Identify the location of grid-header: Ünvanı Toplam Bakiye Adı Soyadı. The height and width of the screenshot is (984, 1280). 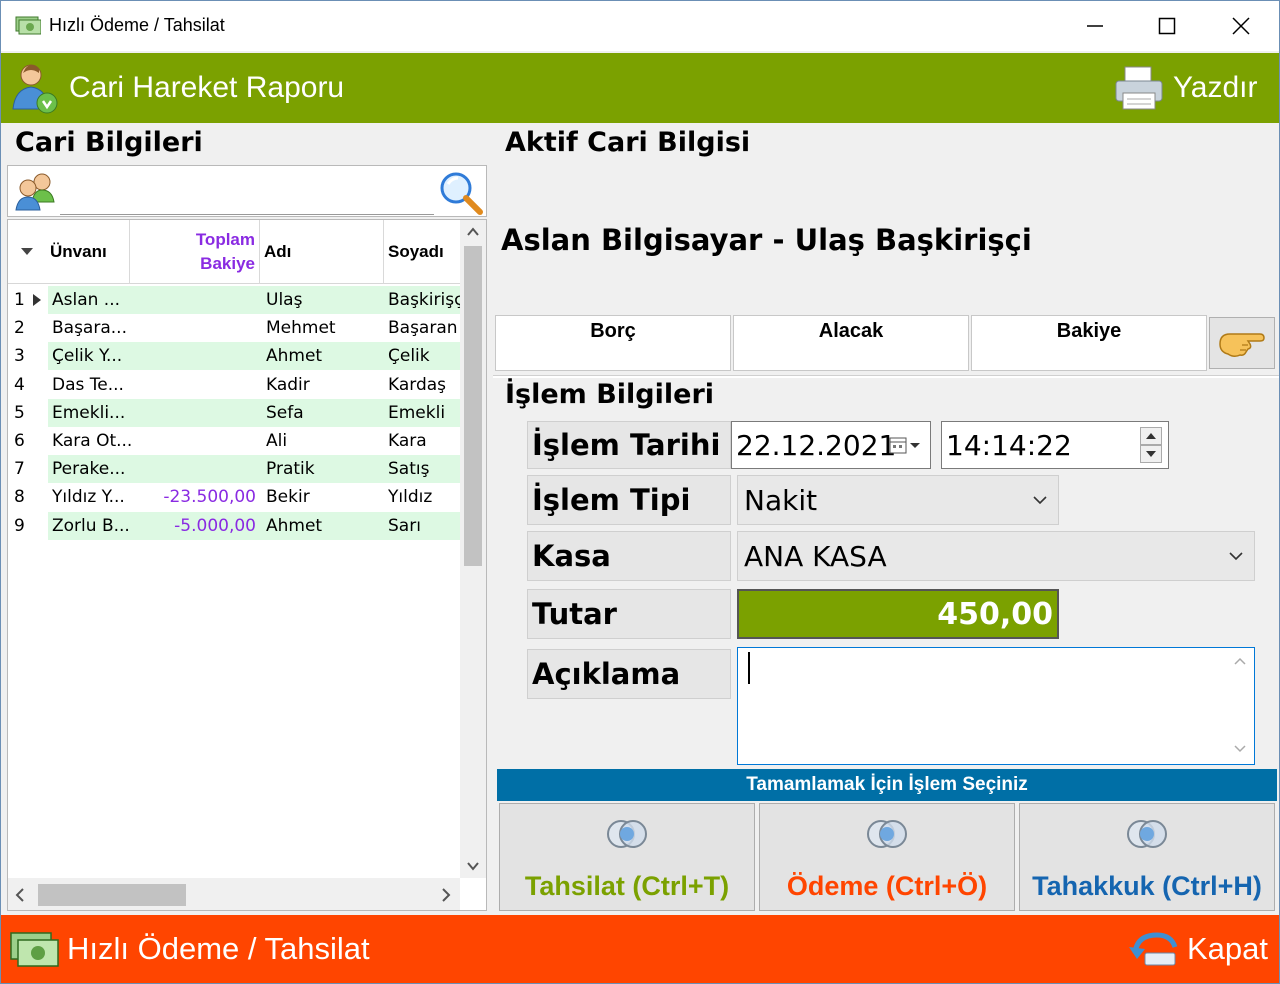
(234, 252).